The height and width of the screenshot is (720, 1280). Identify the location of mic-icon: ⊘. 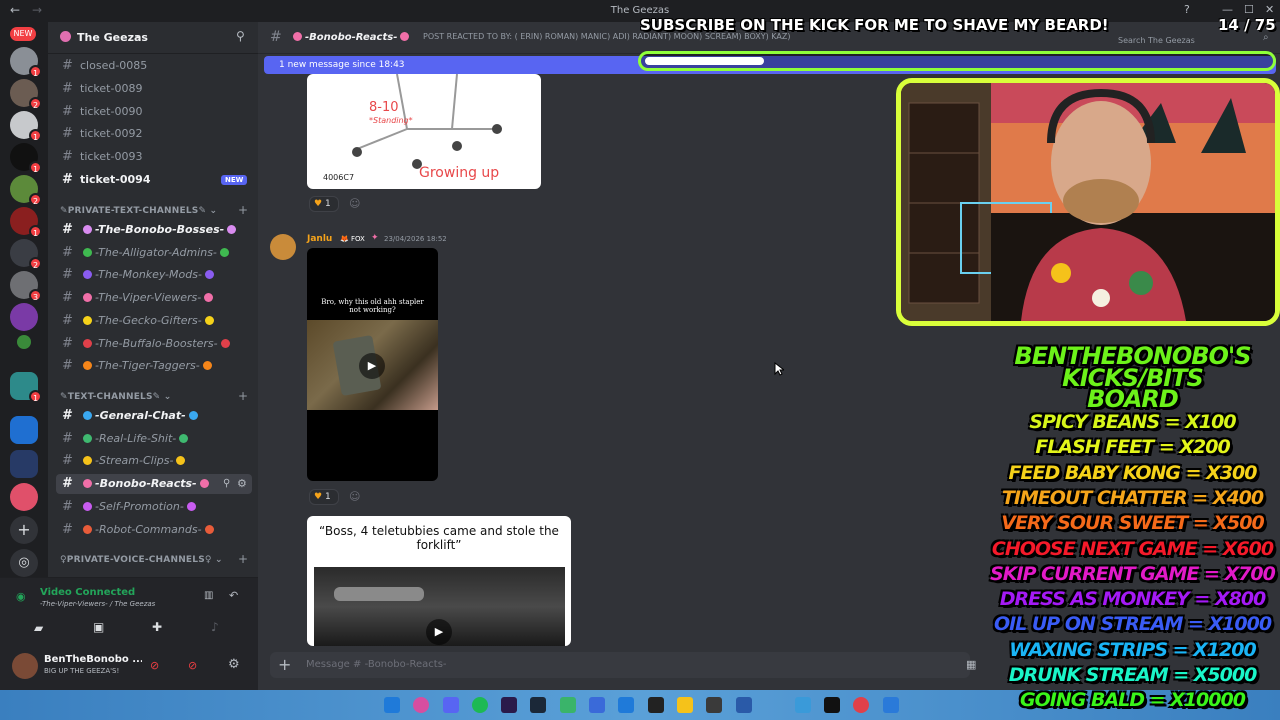
(154, 665).